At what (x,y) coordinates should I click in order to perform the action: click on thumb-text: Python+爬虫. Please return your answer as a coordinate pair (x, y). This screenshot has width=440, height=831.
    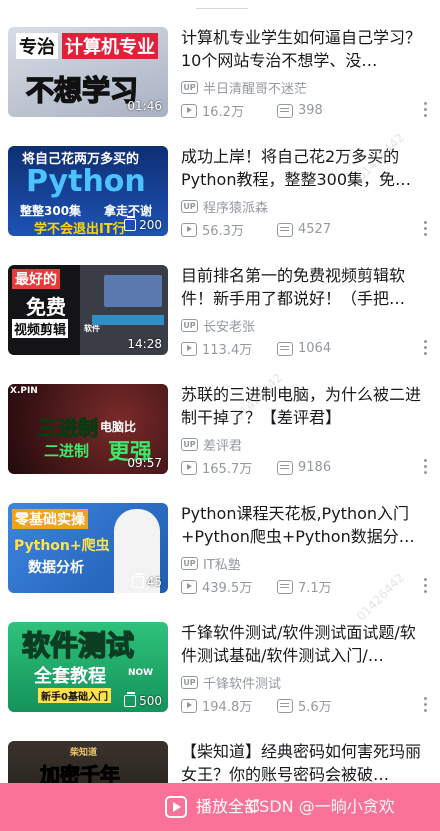
    Looking at the image, I should click on (62, 546).